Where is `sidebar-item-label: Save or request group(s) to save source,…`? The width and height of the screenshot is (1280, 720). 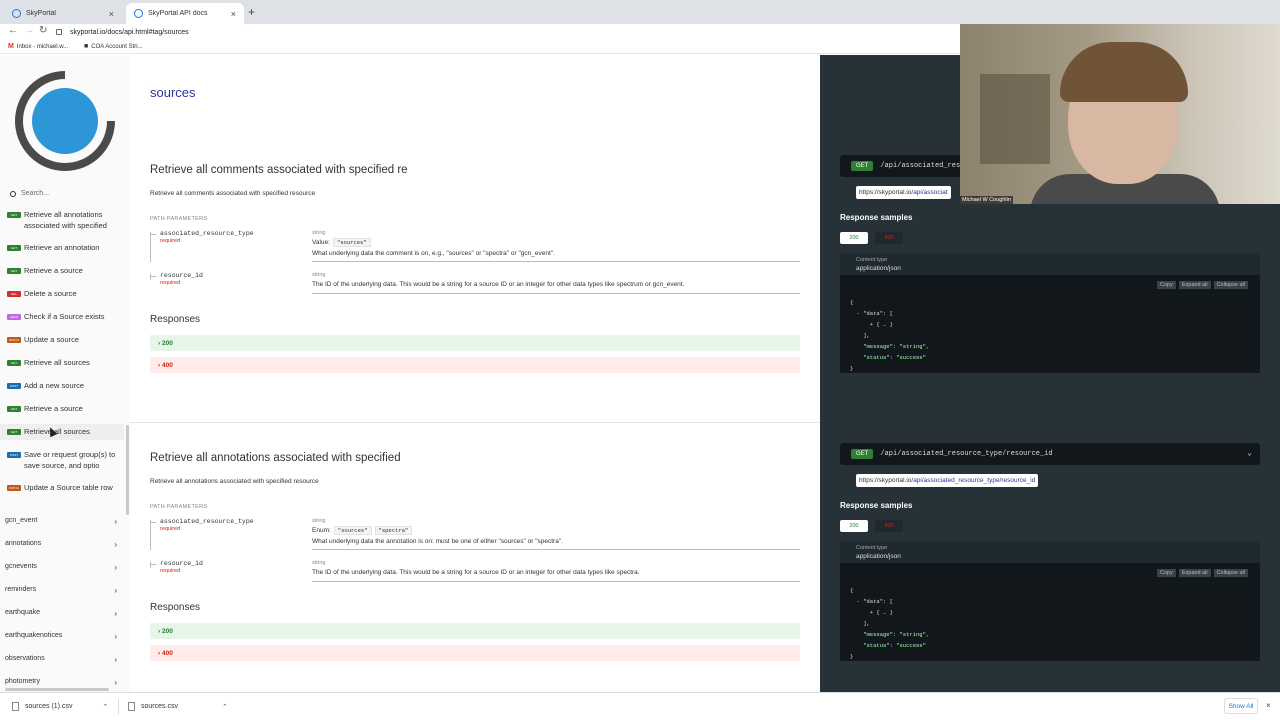
sidebar-item-label: Save or request group(s) to save source,… is located at coordinates (70, 460).